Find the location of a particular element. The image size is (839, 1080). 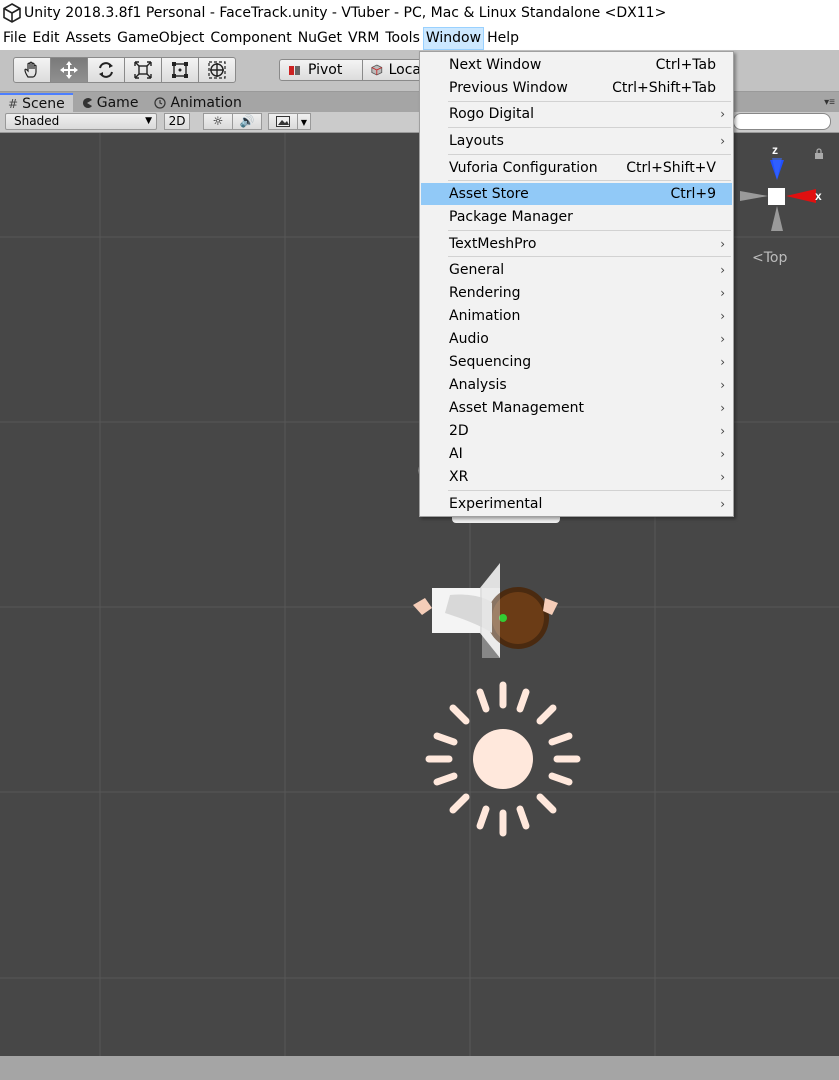

menu-item-label: Asset Management is located at coordinates (516, 408).